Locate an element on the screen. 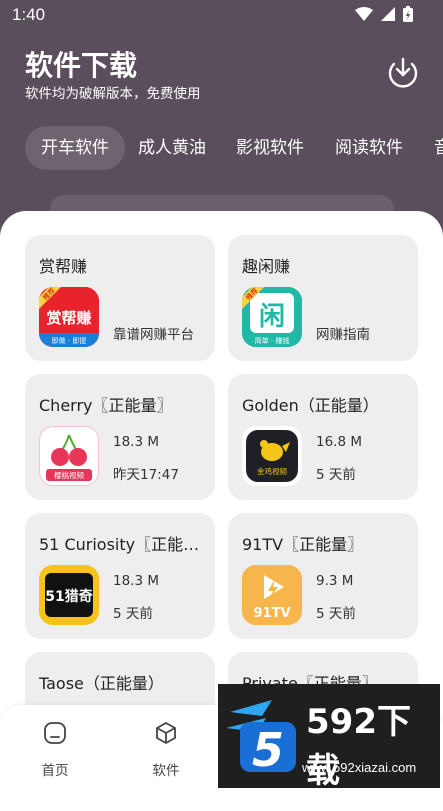 This screenshot has height=811, width=443. app-size: 16.8 M is located at coordinates (339, 442).